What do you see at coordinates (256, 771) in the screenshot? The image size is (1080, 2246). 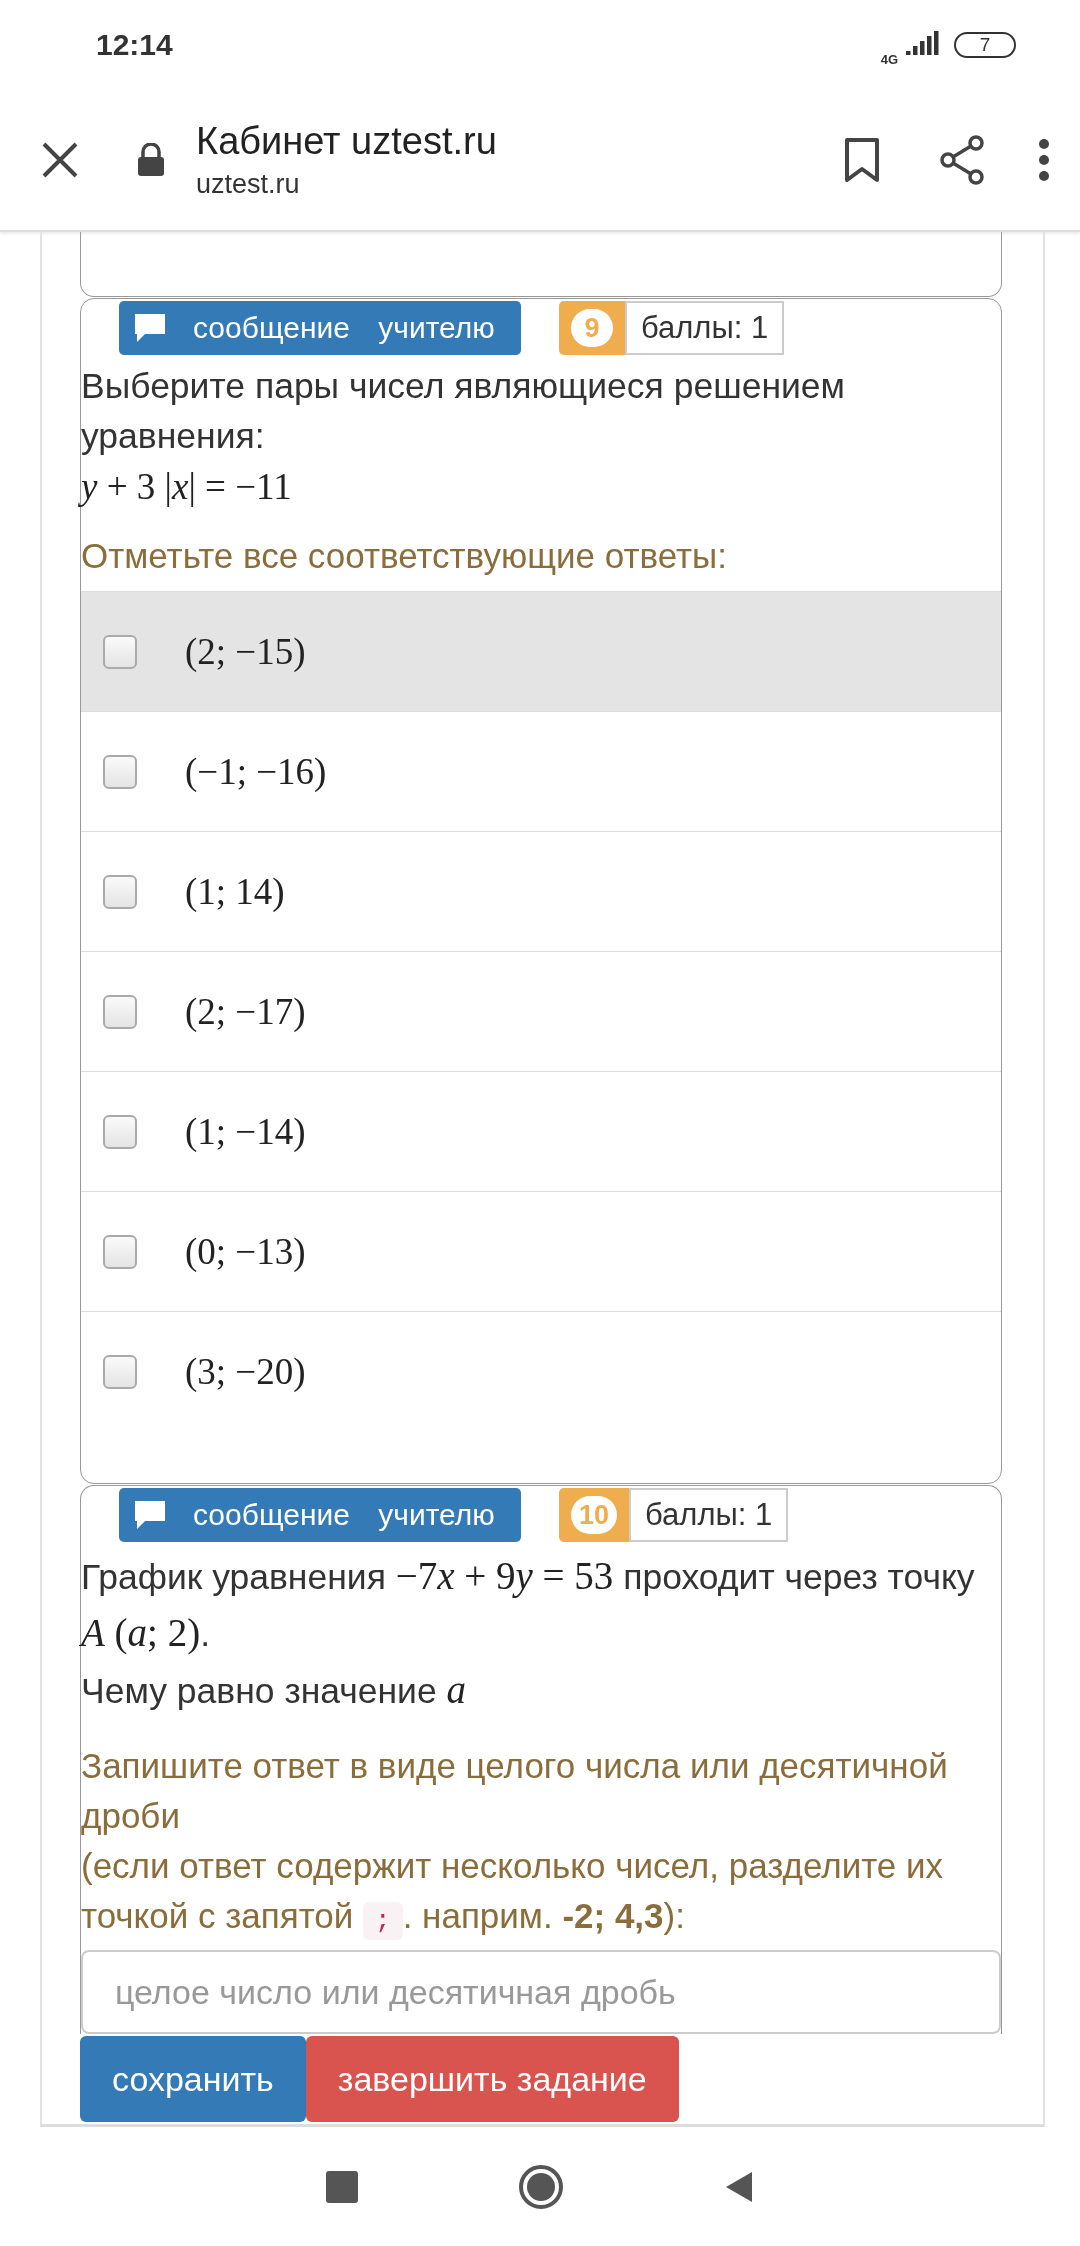 I see `option-label: (−1; −16)` at bounding box center [256, 771].